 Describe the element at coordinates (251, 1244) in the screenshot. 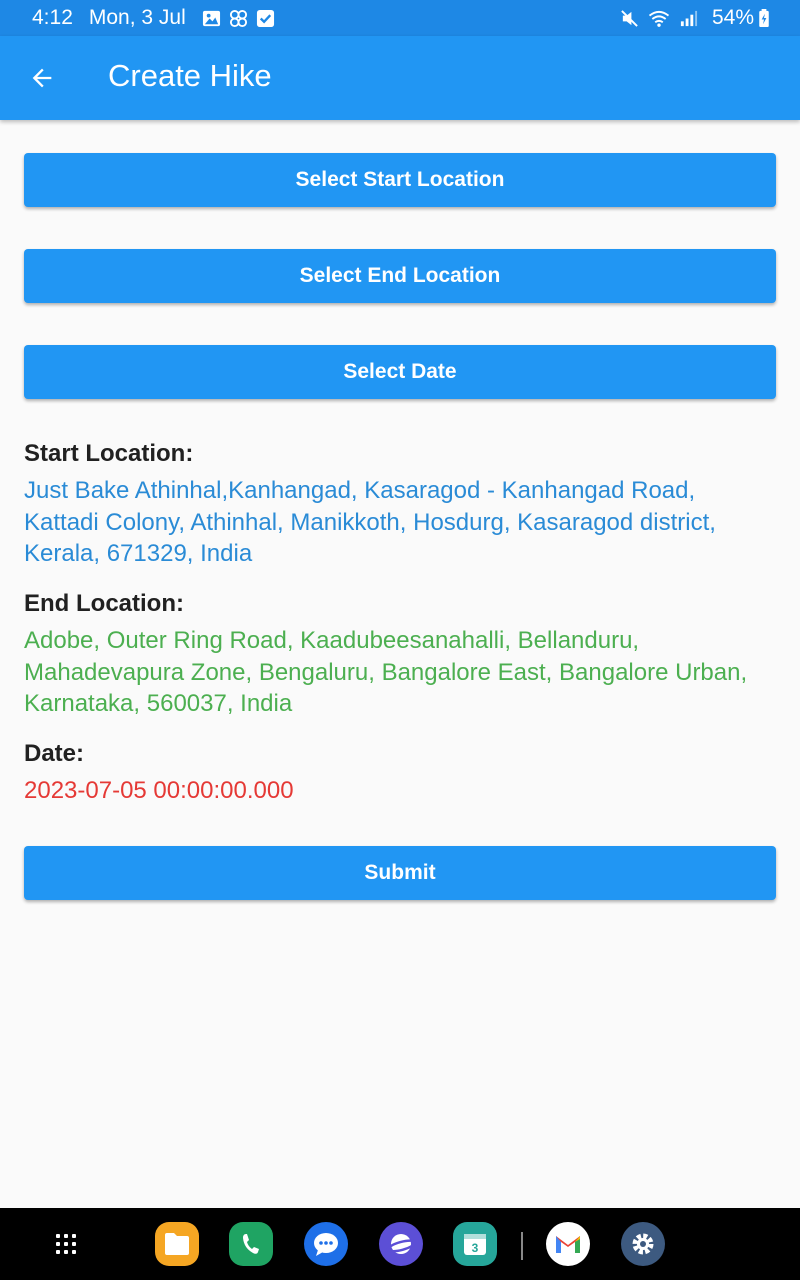

I see `phone-icon` at that location.